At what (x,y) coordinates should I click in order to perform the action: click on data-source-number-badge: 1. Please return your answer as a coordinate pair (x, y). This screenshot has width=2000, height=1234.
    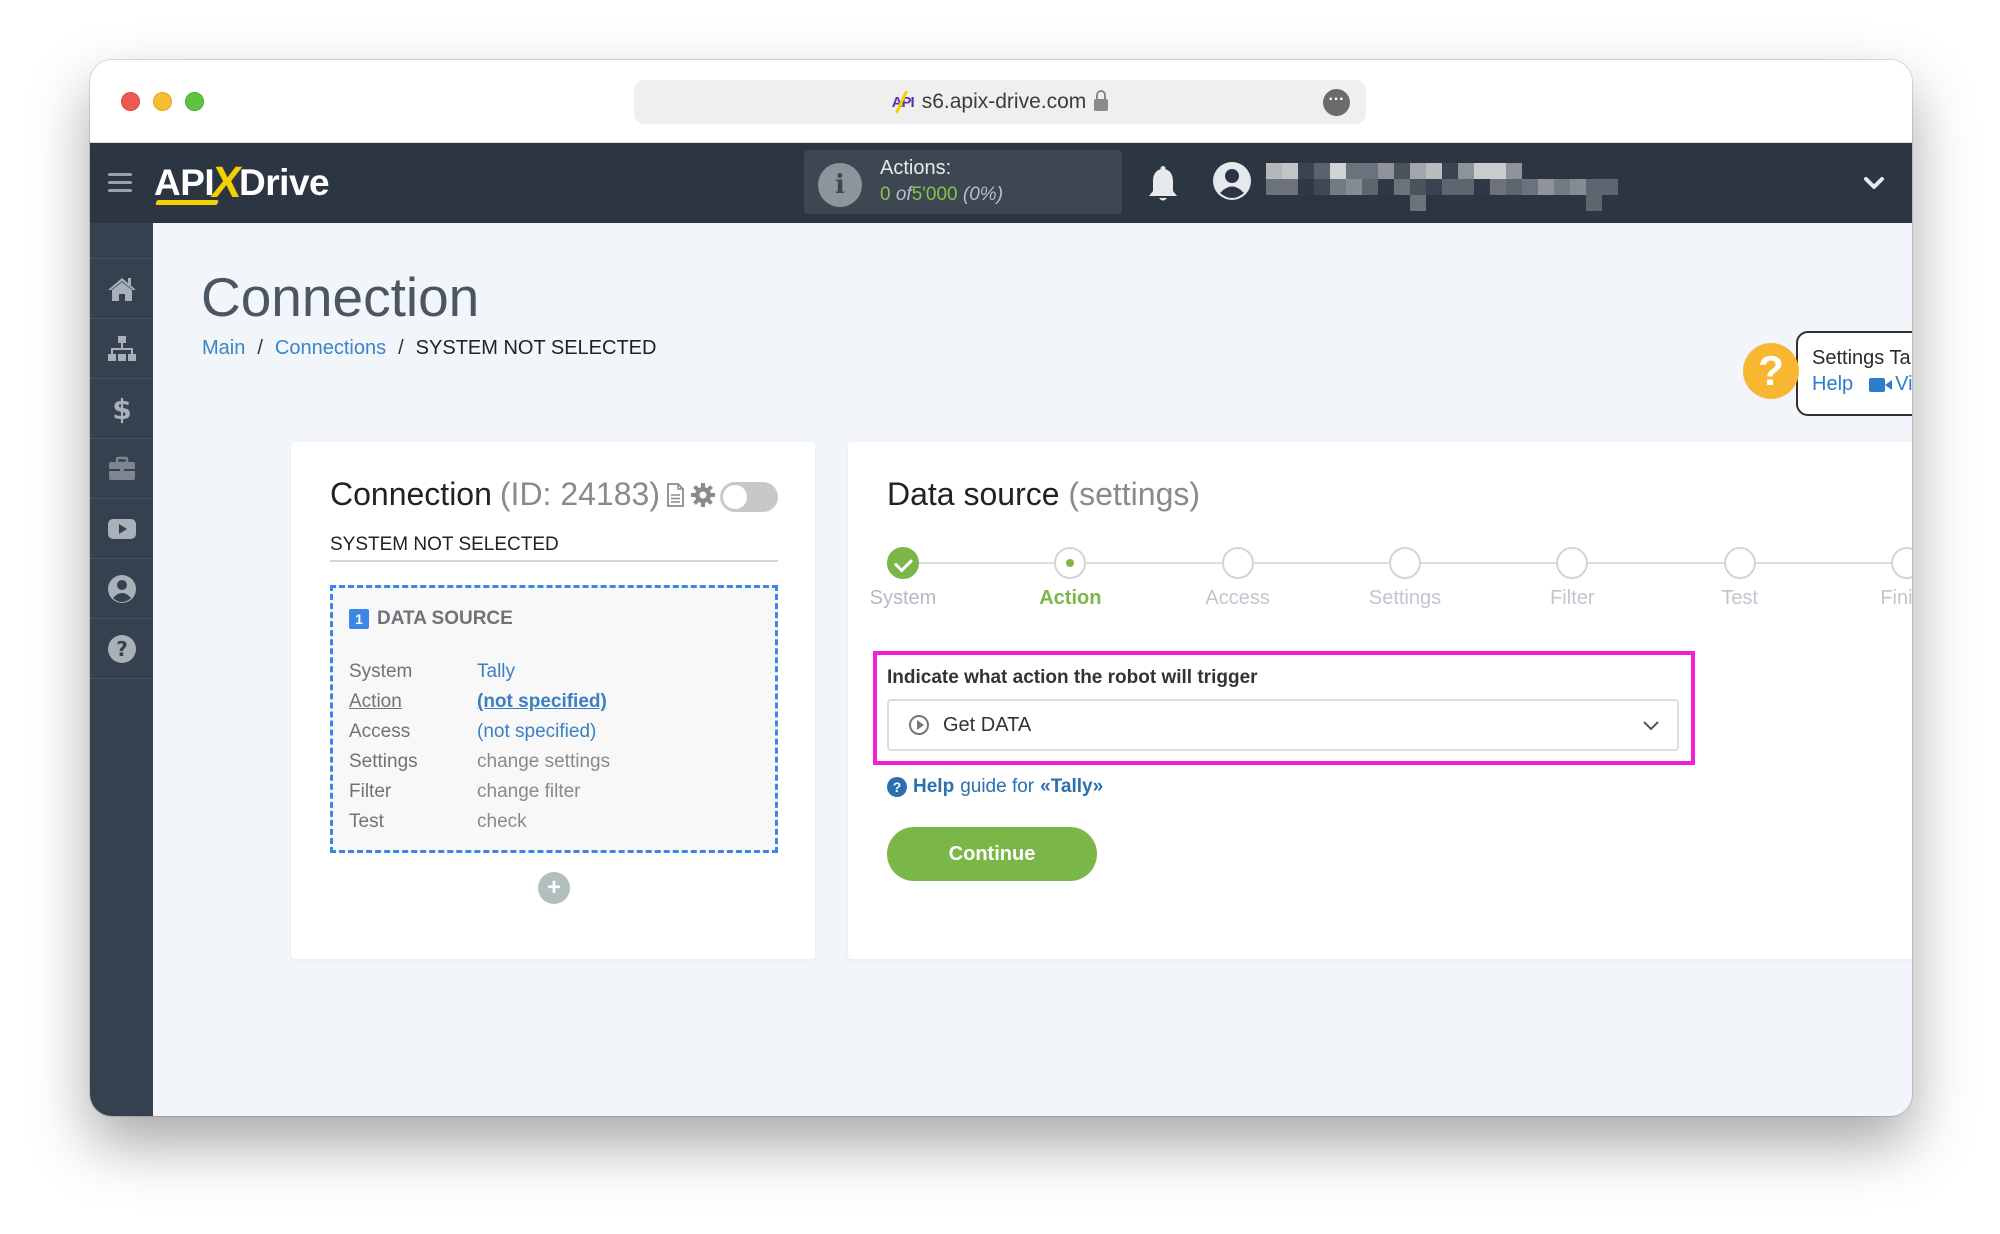
    Looking at the image, I should click on (359, 619).